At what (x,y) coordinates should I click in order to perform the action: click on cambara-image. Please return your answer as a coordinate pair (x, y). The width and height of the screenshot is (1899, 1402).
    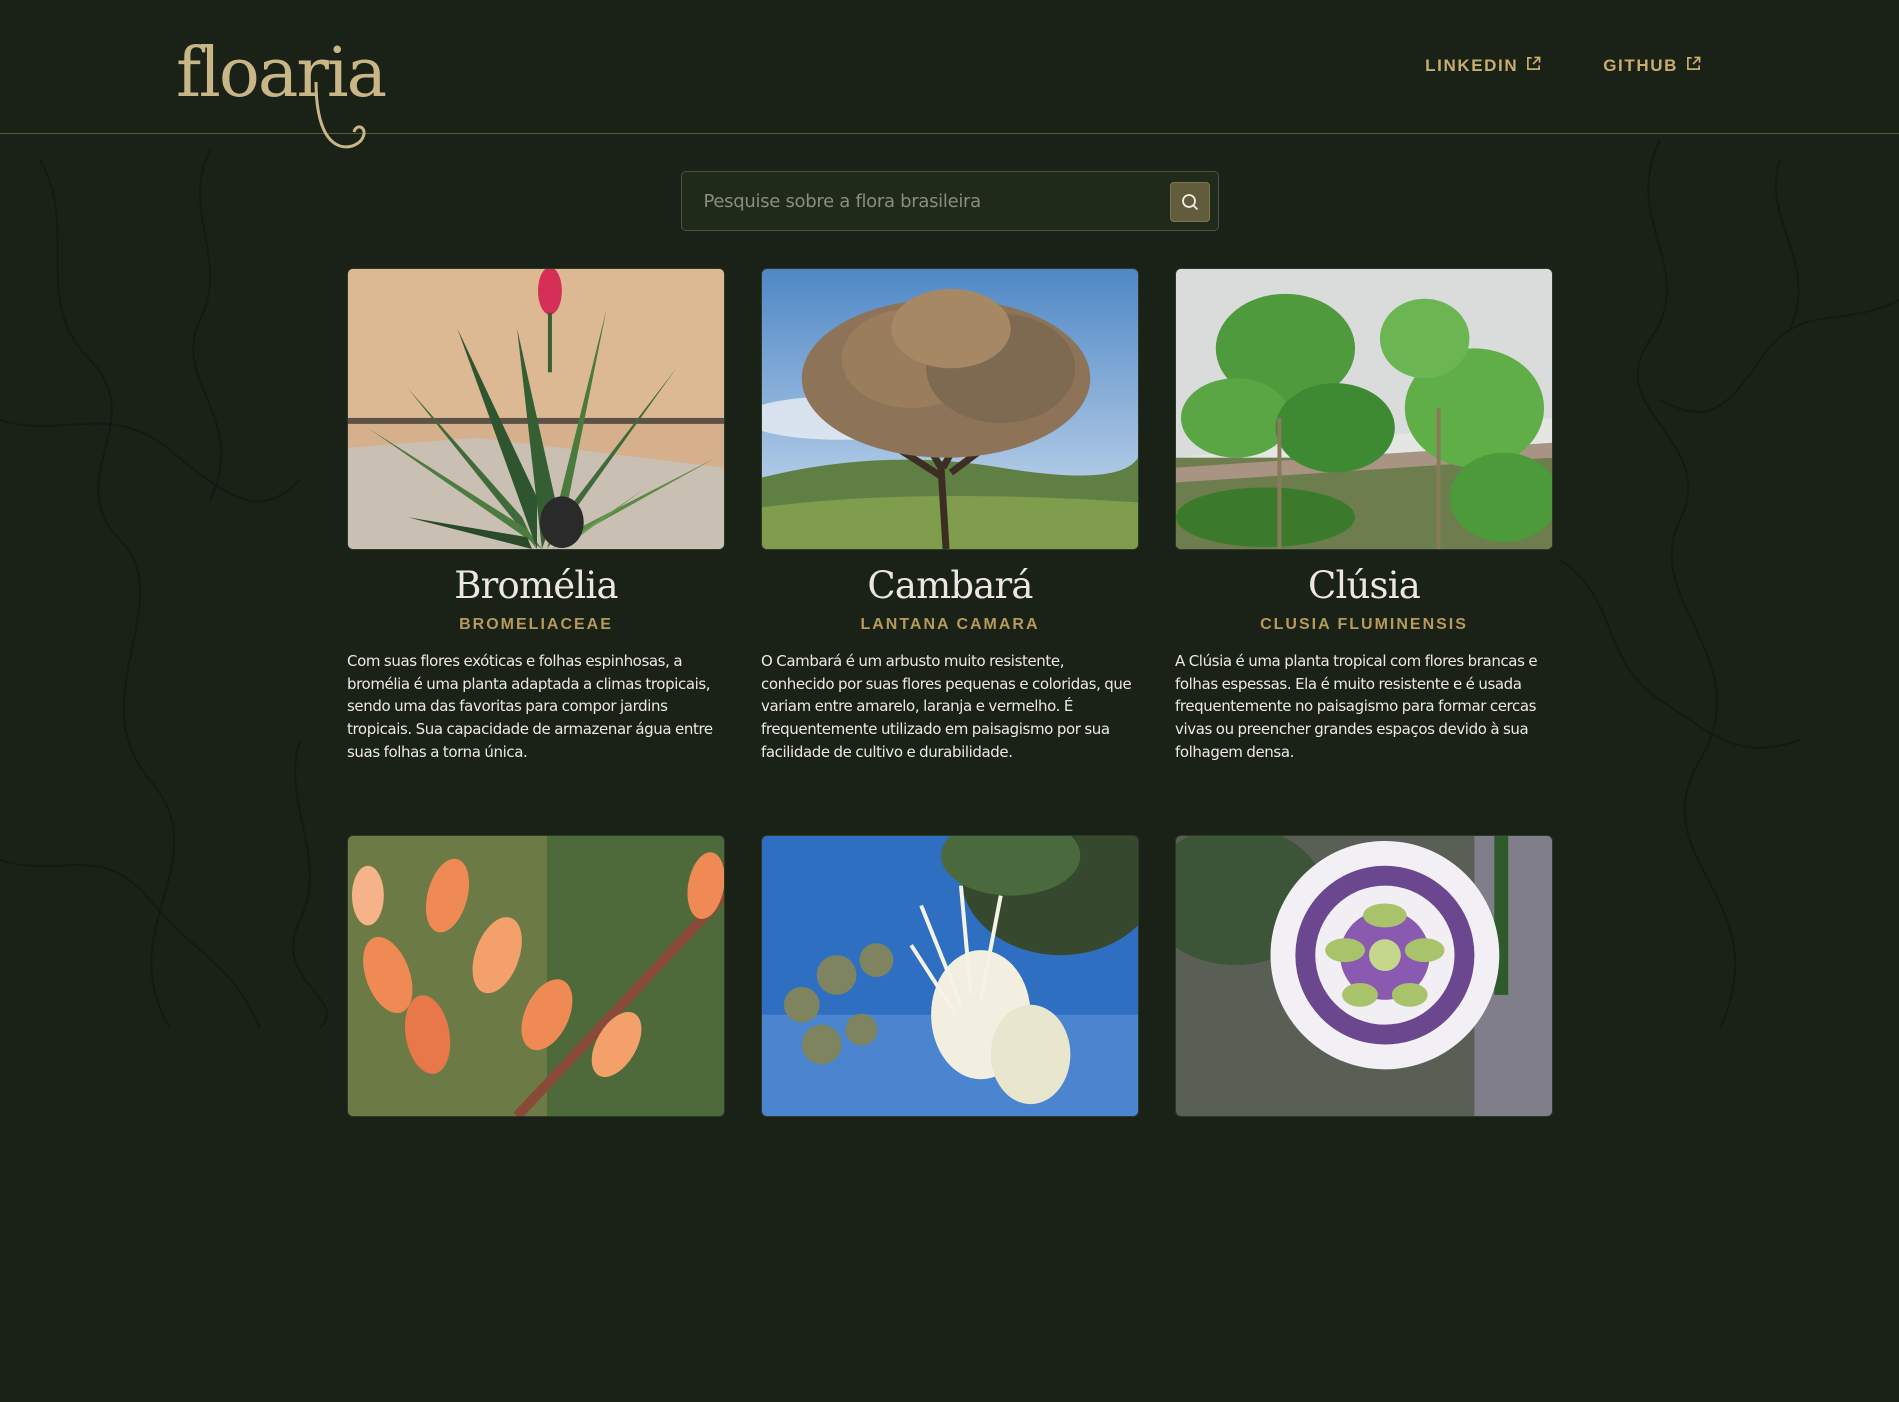
    Looking at the image, I should click on (950, 409).